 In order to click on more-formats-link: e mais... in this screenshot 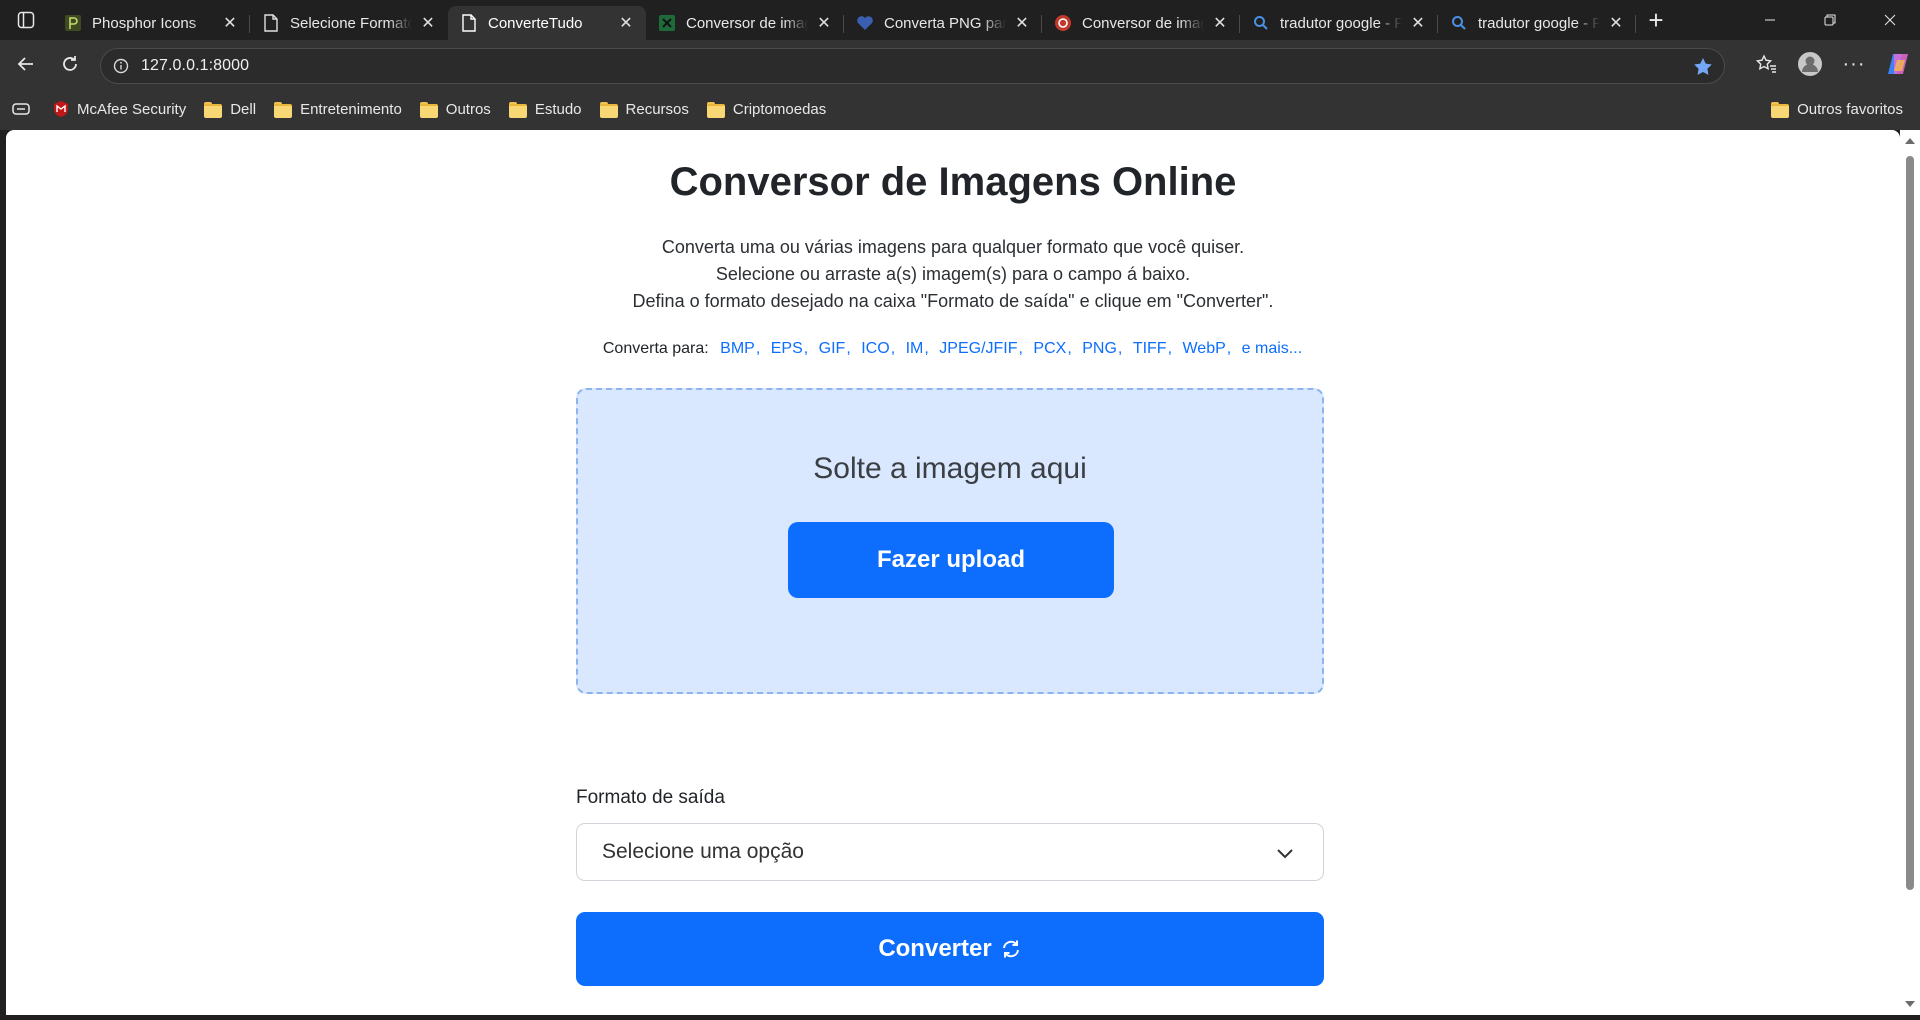, I will do `click(1272, 348)`.